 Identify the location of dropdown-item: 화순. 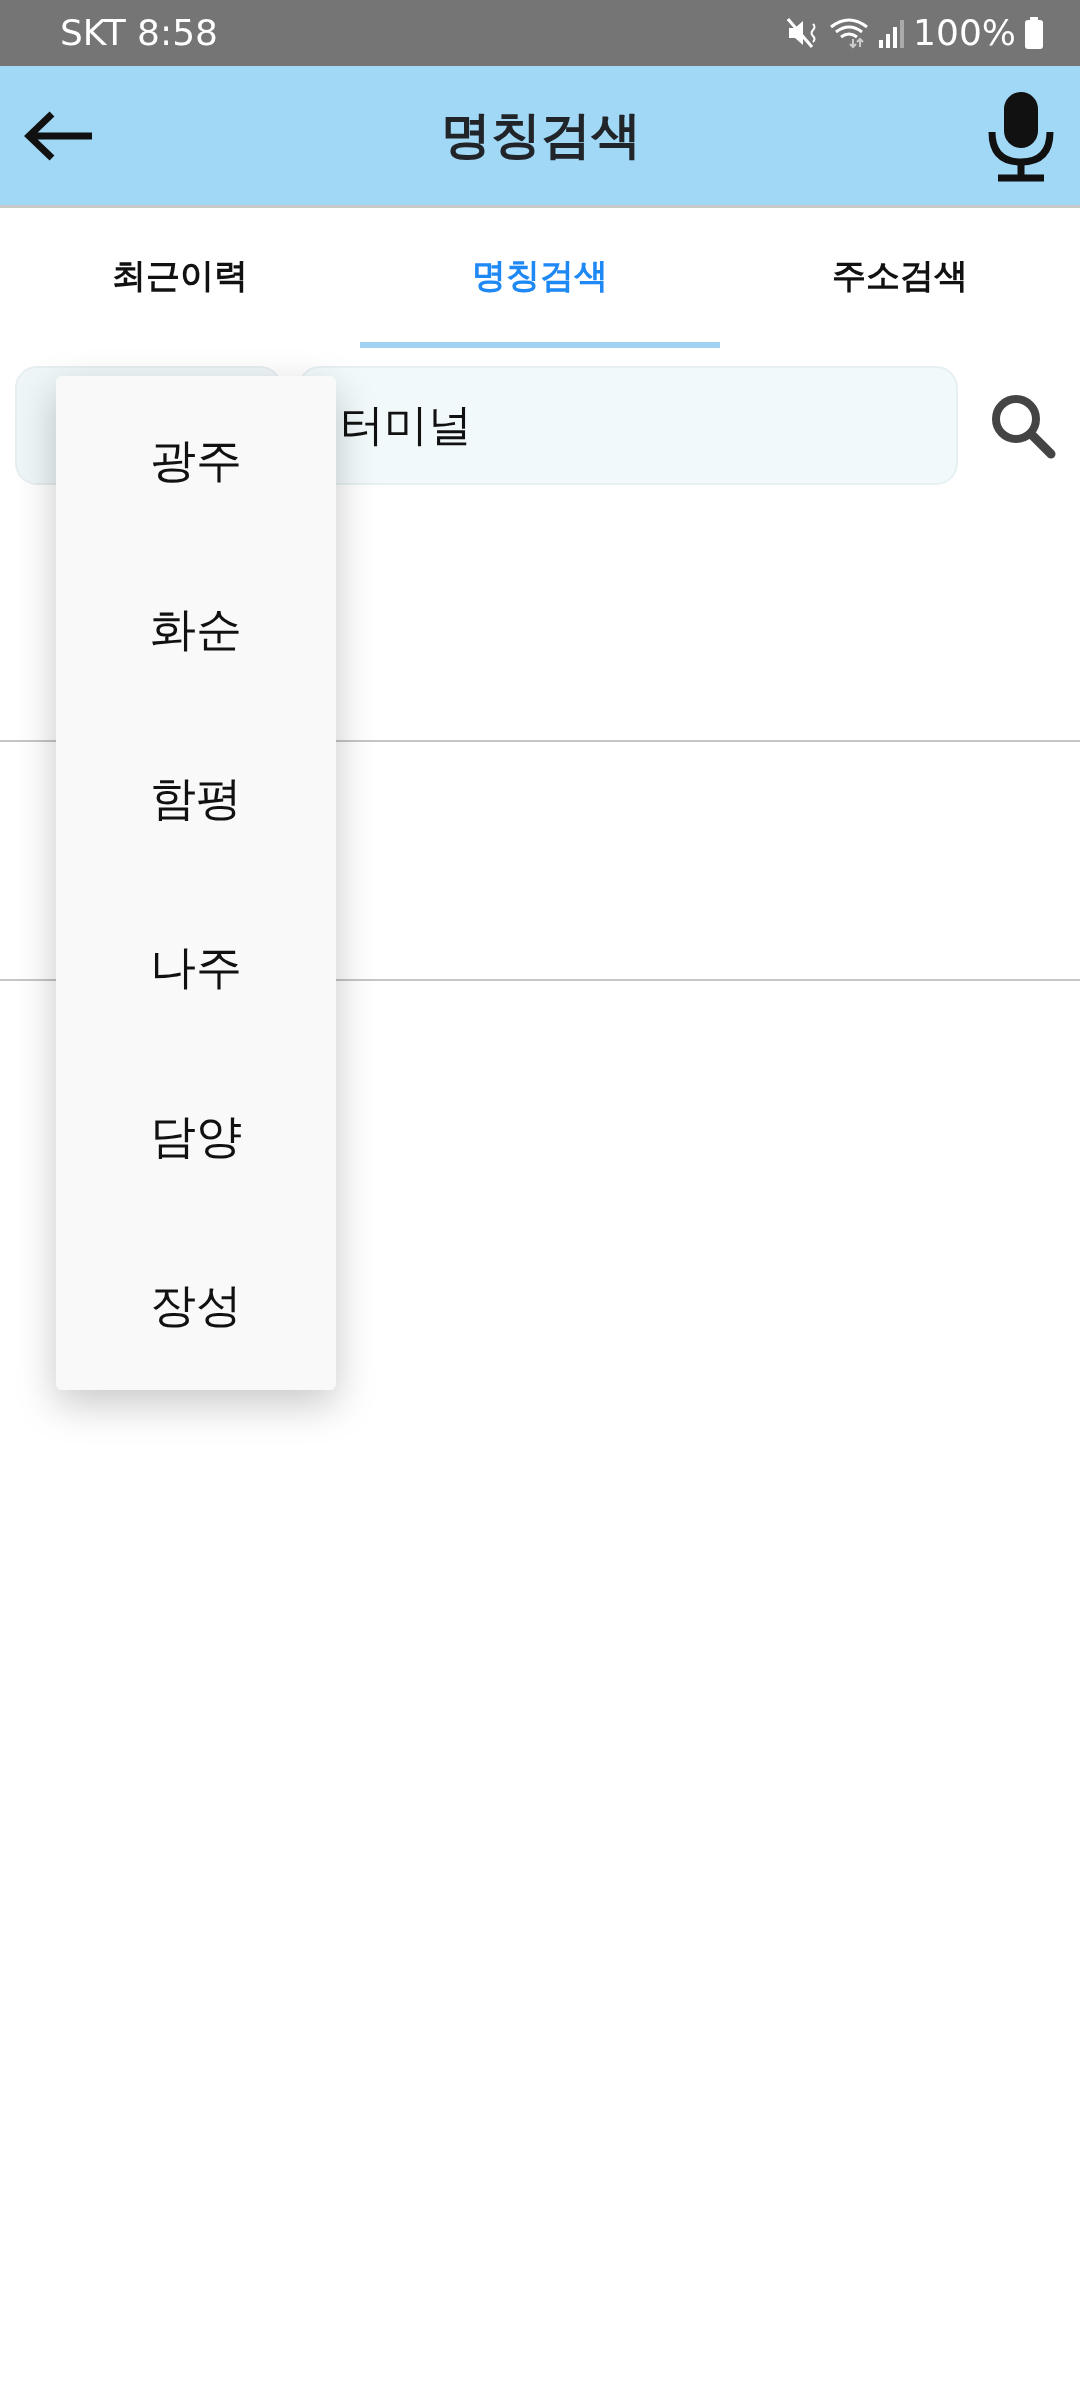
(196, 629).